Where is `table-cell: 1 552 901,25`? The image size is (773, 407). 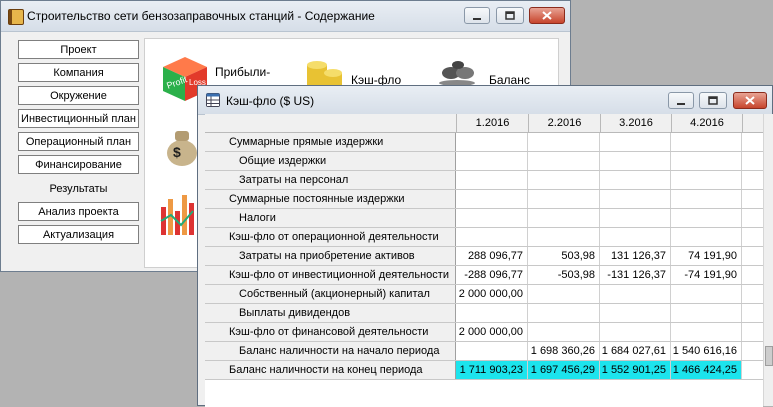
table-cell: 1 552 901,25 is located at coordinates (635, 370).